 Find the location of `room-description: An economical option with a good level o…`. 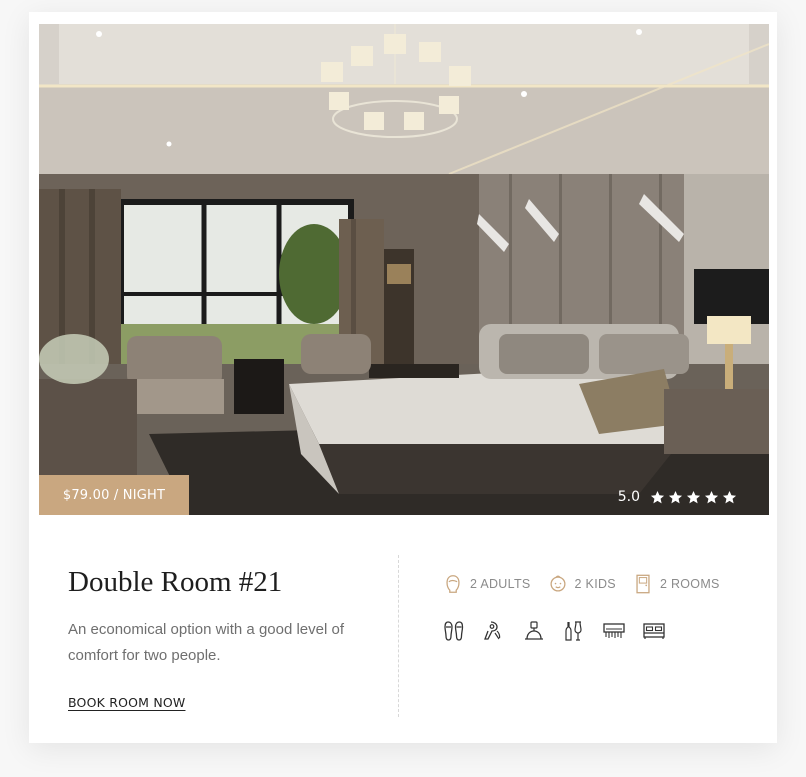

room-description: An economical option with a good level o… is located at coordinates (206, 642).